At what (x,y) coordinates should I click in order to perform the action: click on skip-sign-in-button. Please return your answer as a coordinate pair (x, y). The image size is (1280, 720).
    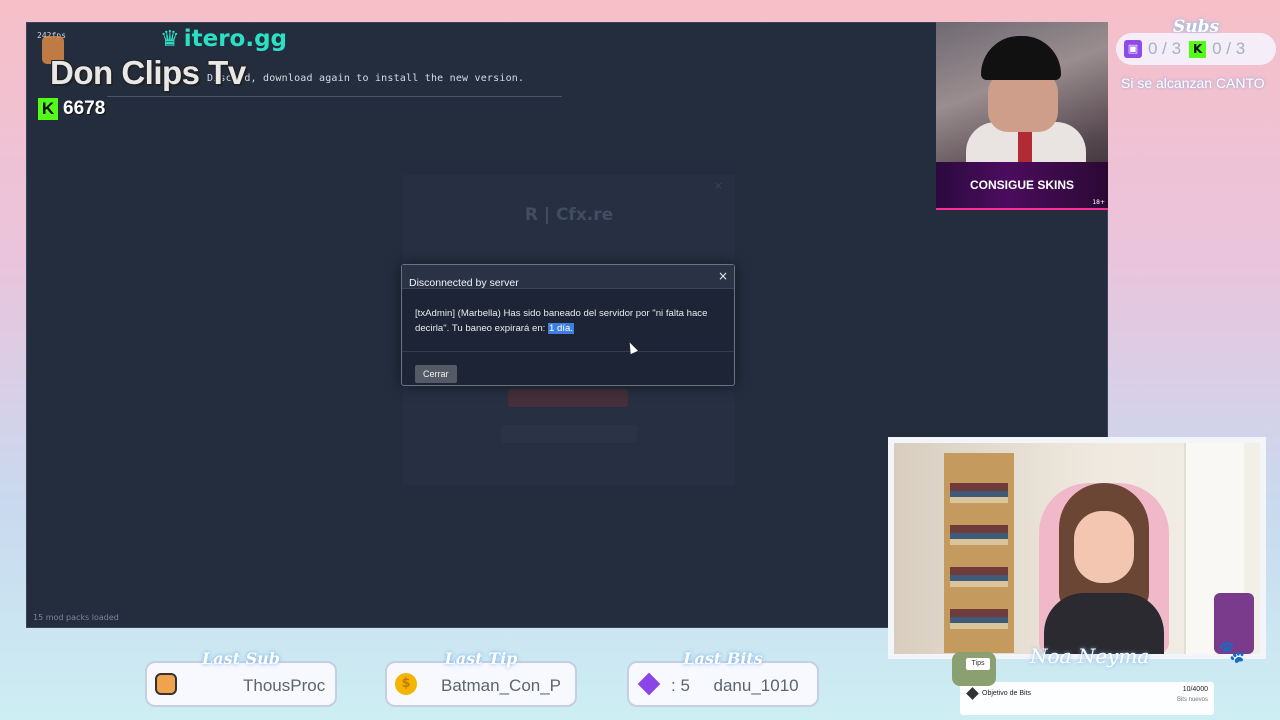
    Looking at the image, I should click on (569, 434).